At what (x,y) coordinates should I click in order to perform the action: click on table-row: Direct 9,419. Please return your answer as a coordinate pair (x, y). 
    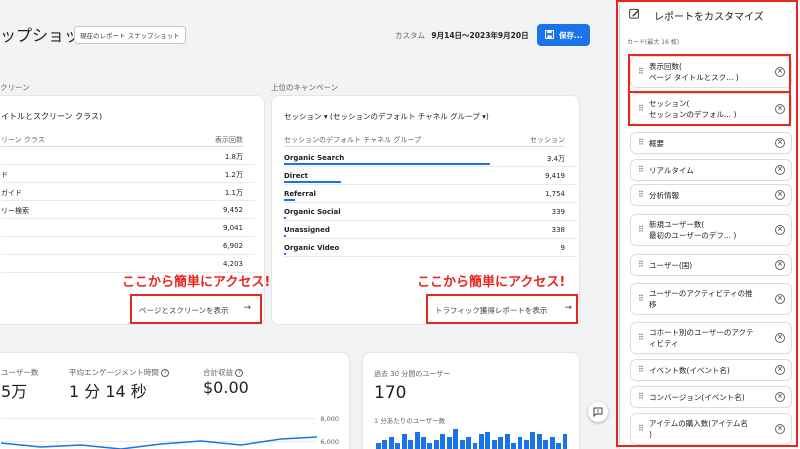
    Looking at the image, I should click on (430, 176).